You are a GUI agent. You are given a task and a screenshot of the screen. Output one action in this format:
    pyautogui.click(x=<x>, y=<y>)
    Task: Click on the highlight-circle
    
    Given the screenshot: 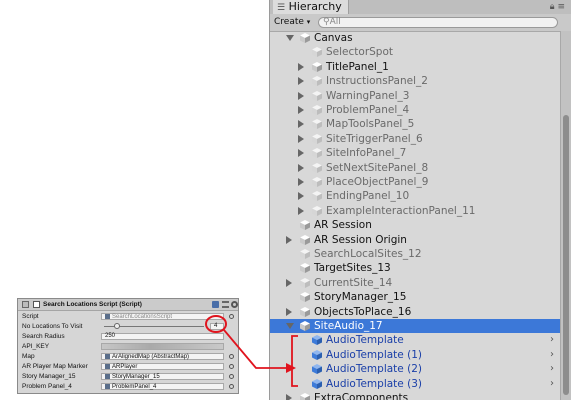 What is the action you would take?
    pyautogui.click(x=216, y=324)
    